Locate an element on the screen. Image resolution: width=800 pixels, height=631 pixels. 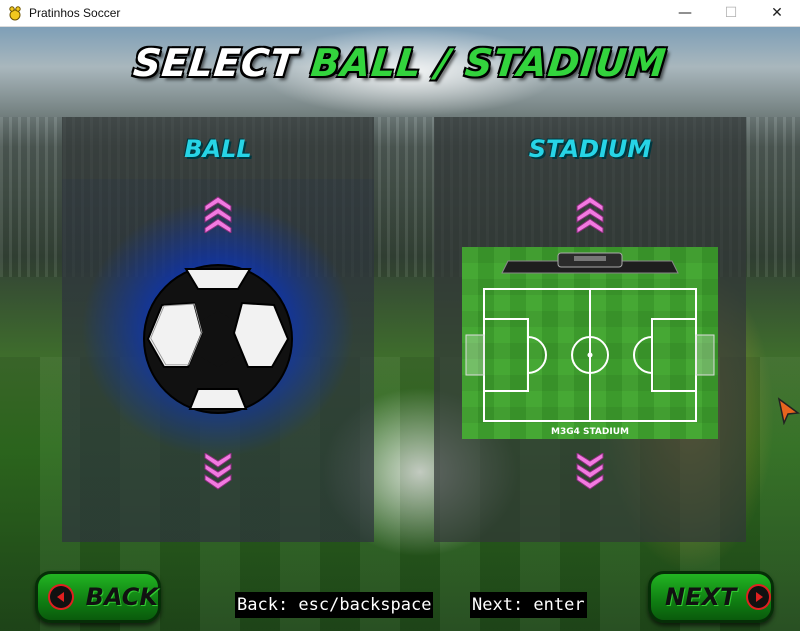
stadium-next-chevron-down-icon is located at coordinates (590, 472).